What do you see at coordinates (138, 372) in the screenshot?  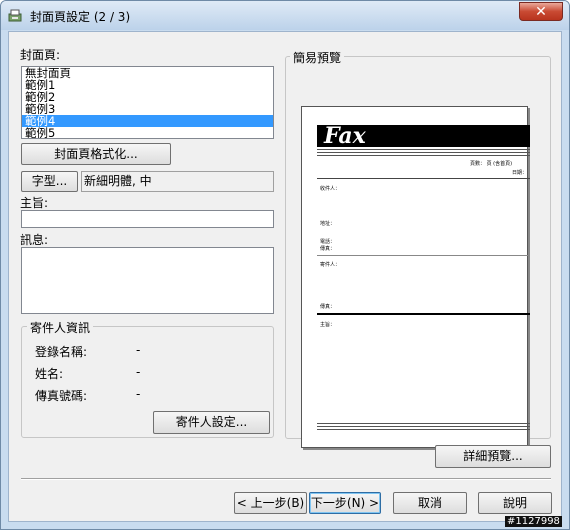 I see `sender-name-value: -` at bounding box center [138, 372].